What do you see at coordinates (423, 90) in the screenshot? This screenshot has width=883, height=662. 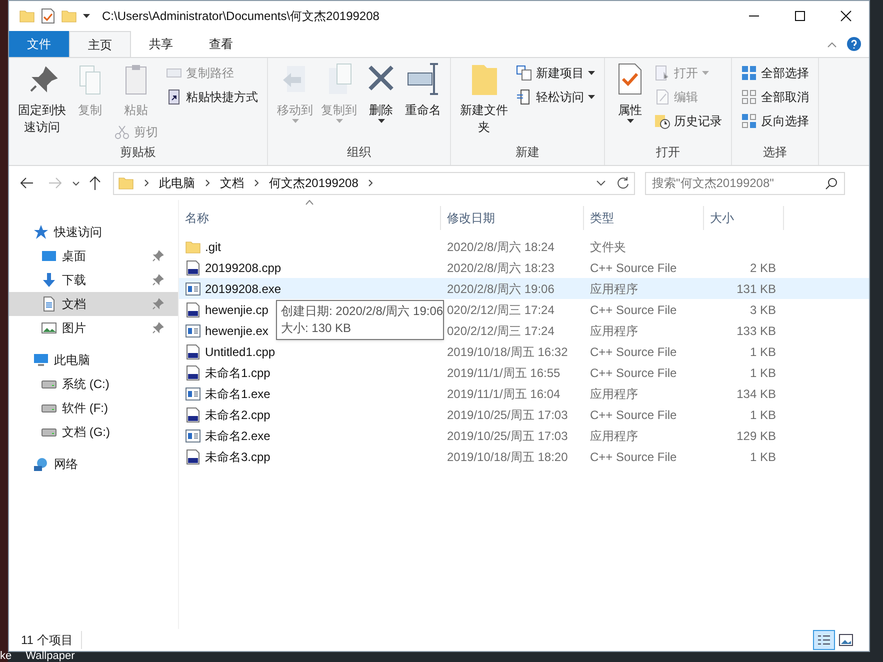 I see `ribbon-button: 重命名` at bounding box center [423, 90].